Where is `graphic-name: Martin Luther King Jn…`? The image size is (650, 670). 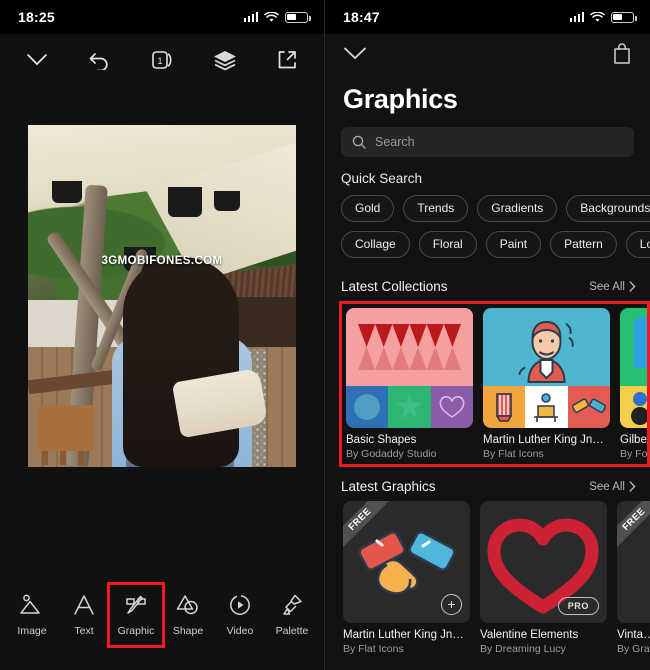
graphic-name: Martin Luther King Jn… is located at coordinates (403, 635).